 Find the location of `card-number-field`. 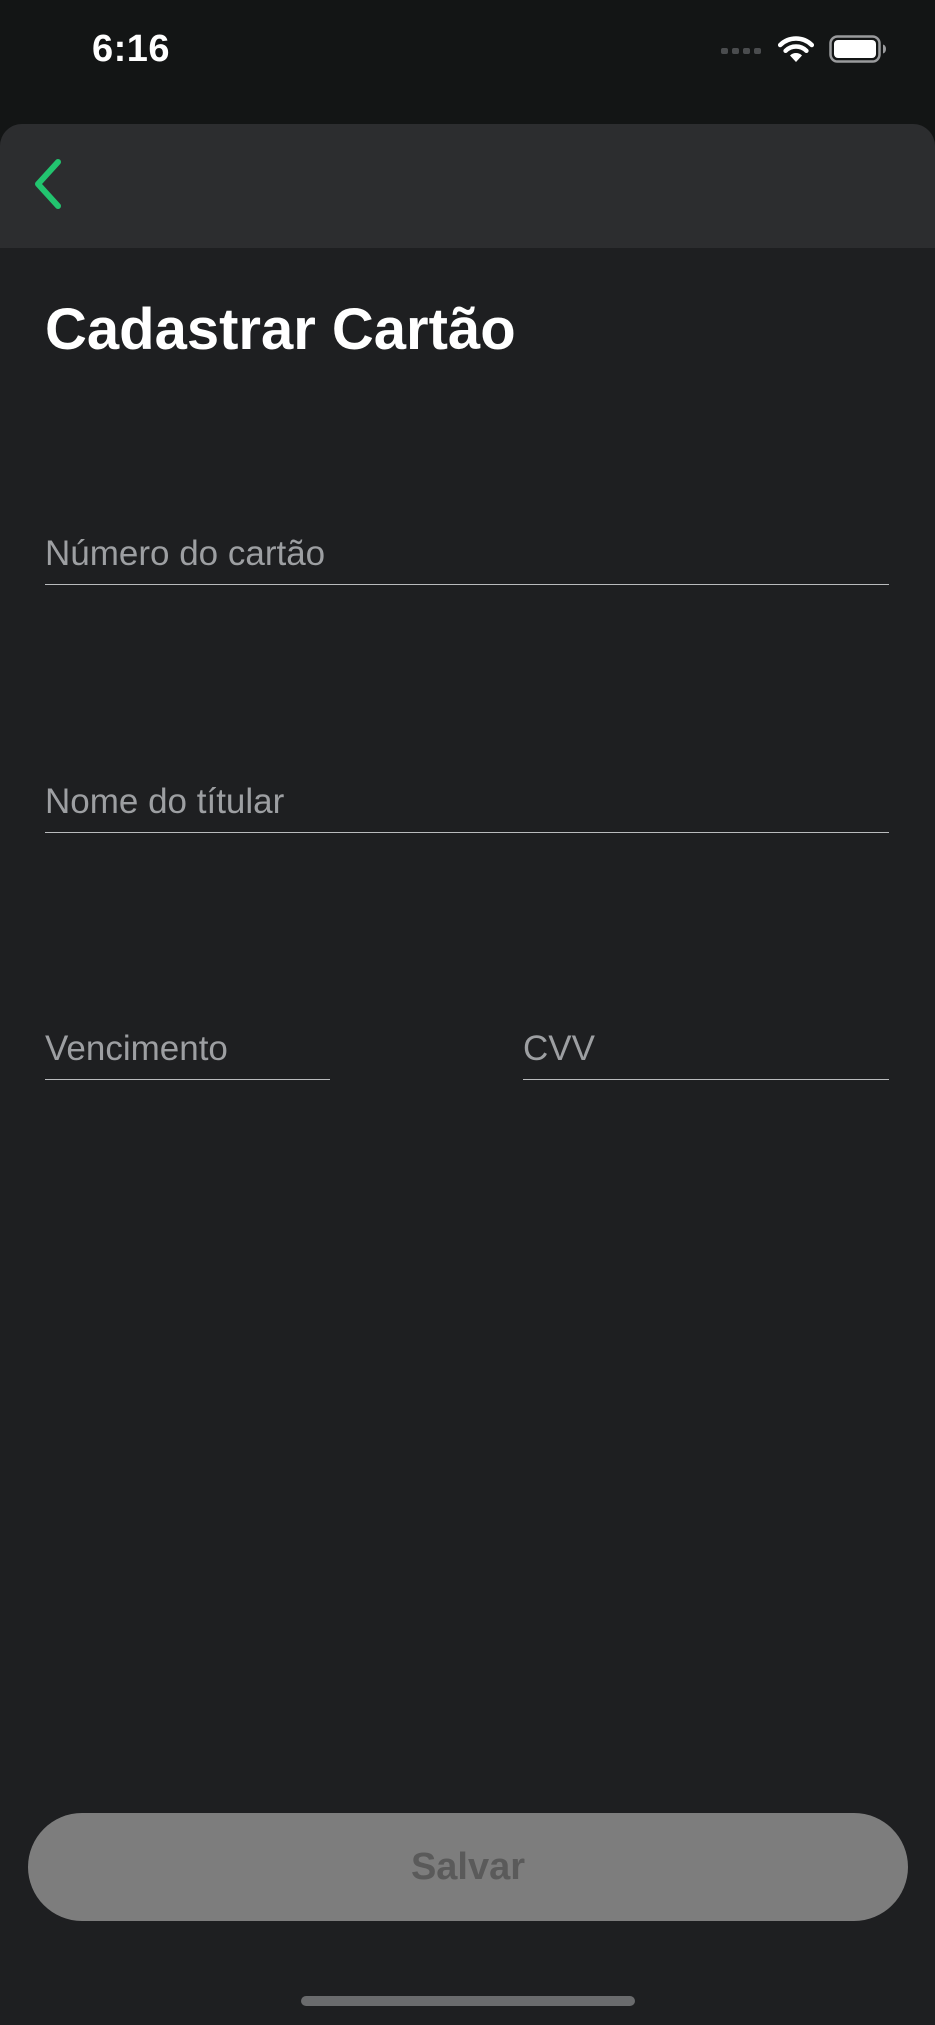

card-number-field is located at coordinates (467, 554).